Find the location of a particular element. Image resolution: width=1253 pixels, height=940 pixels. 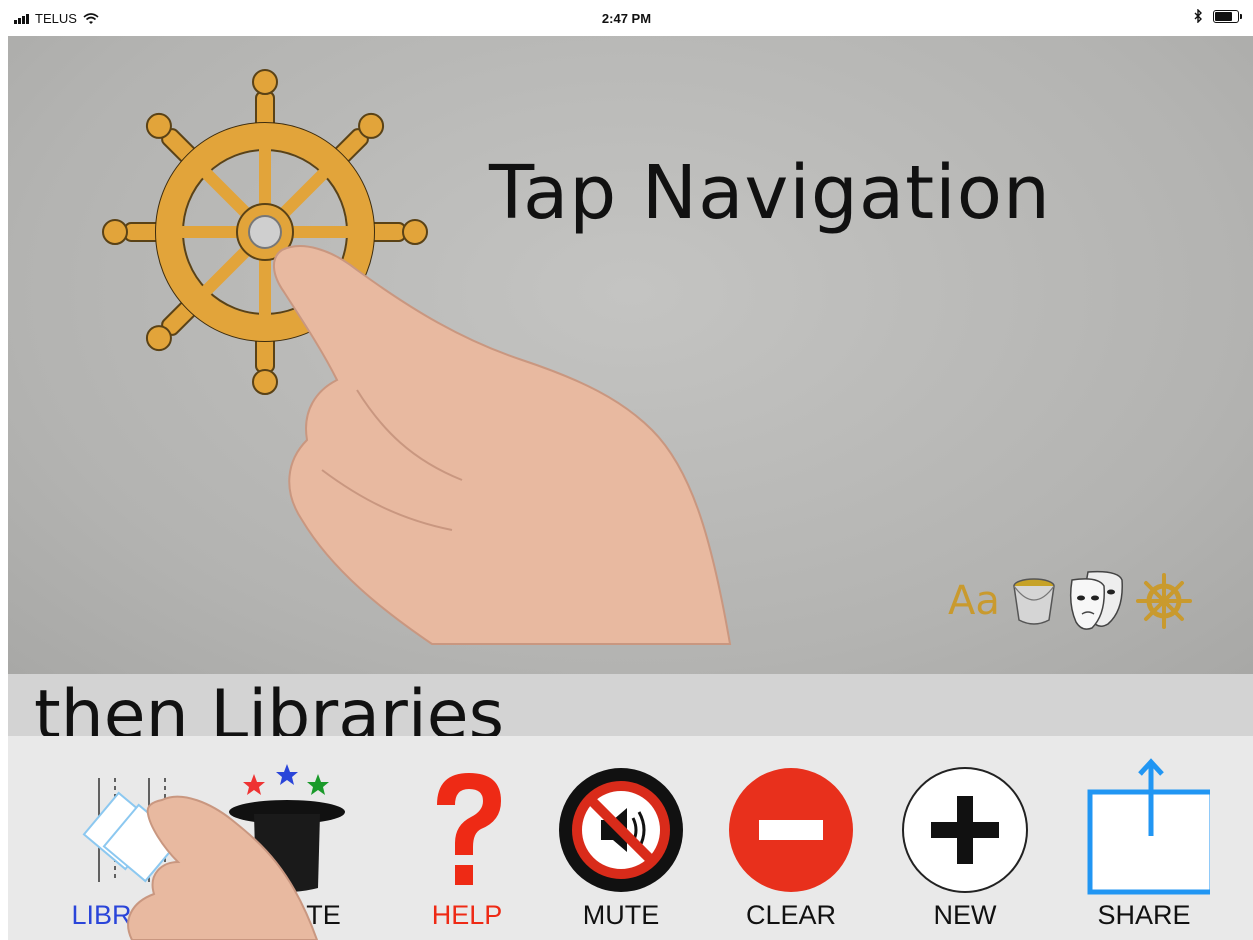

mute-icon-wrap is located at coordinates (621, 830).